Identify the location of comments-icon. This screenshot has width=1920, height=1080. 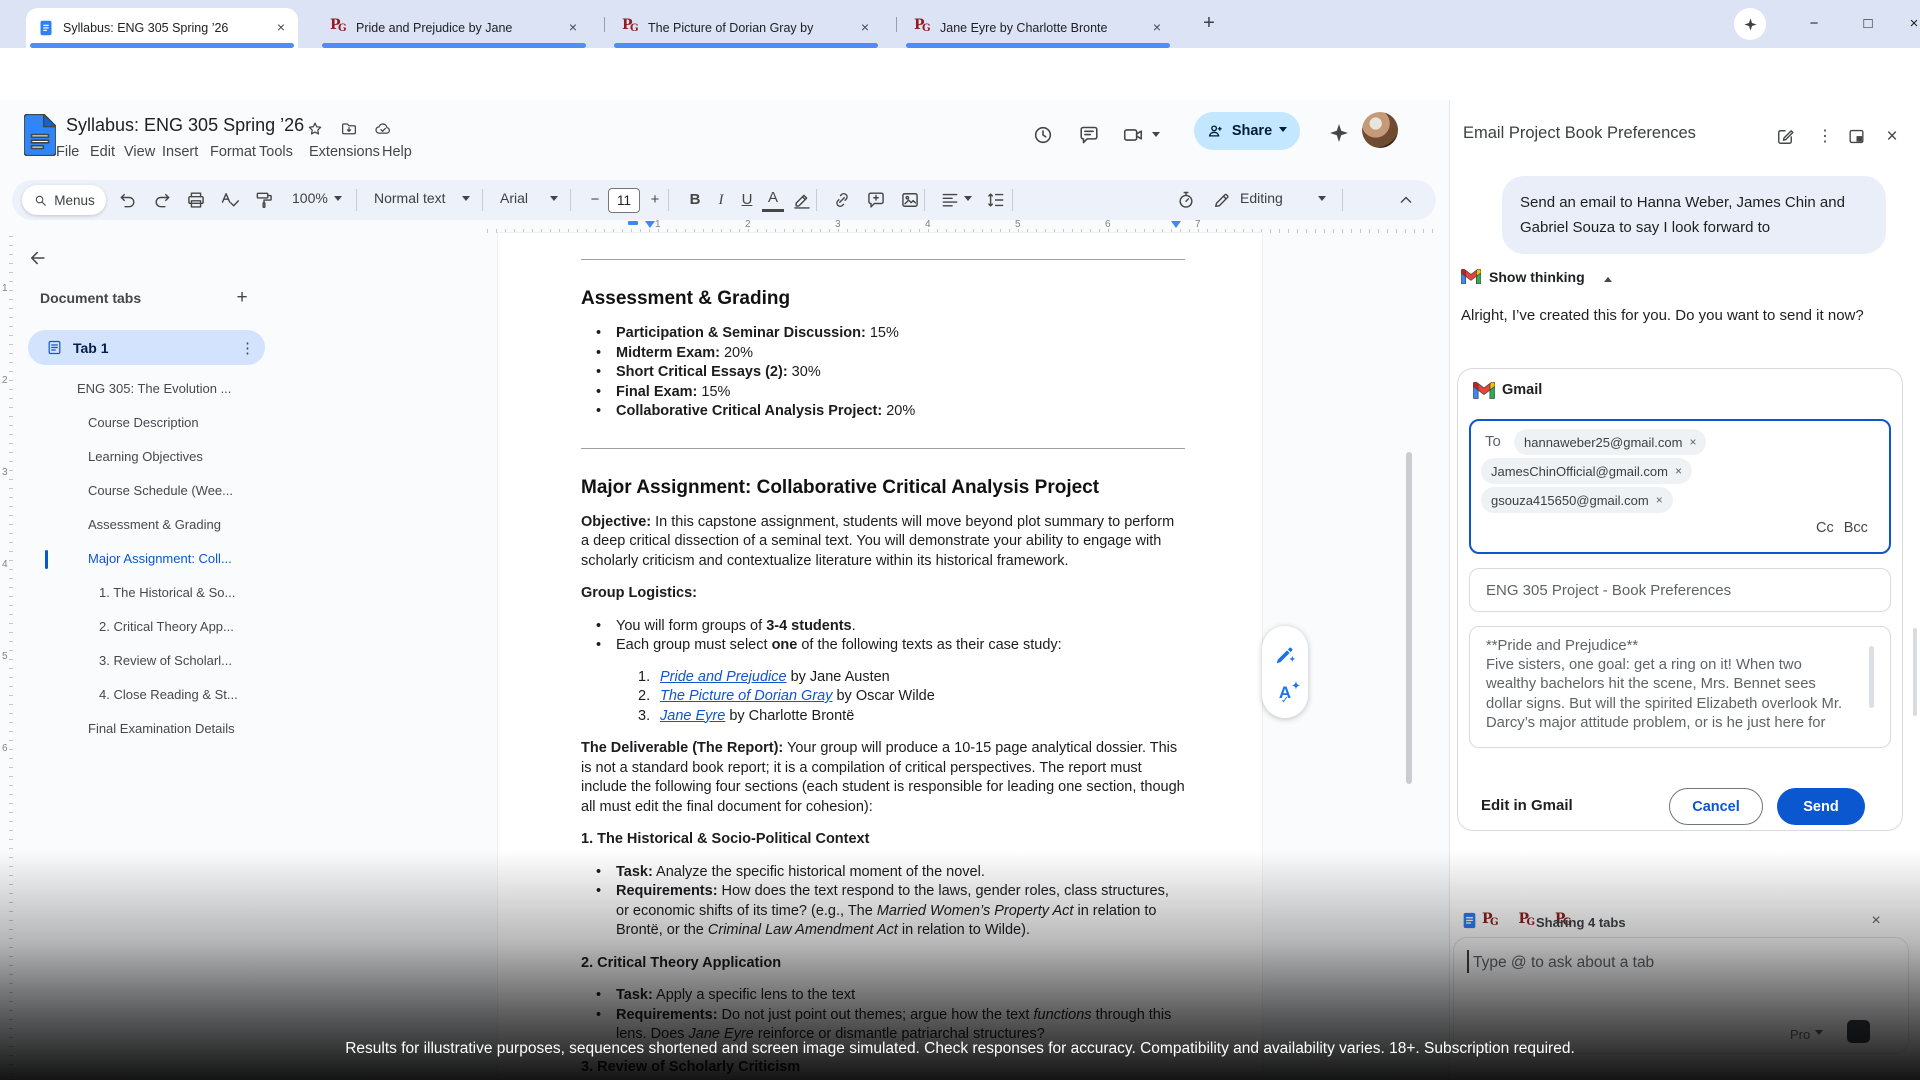
(1089, 135).